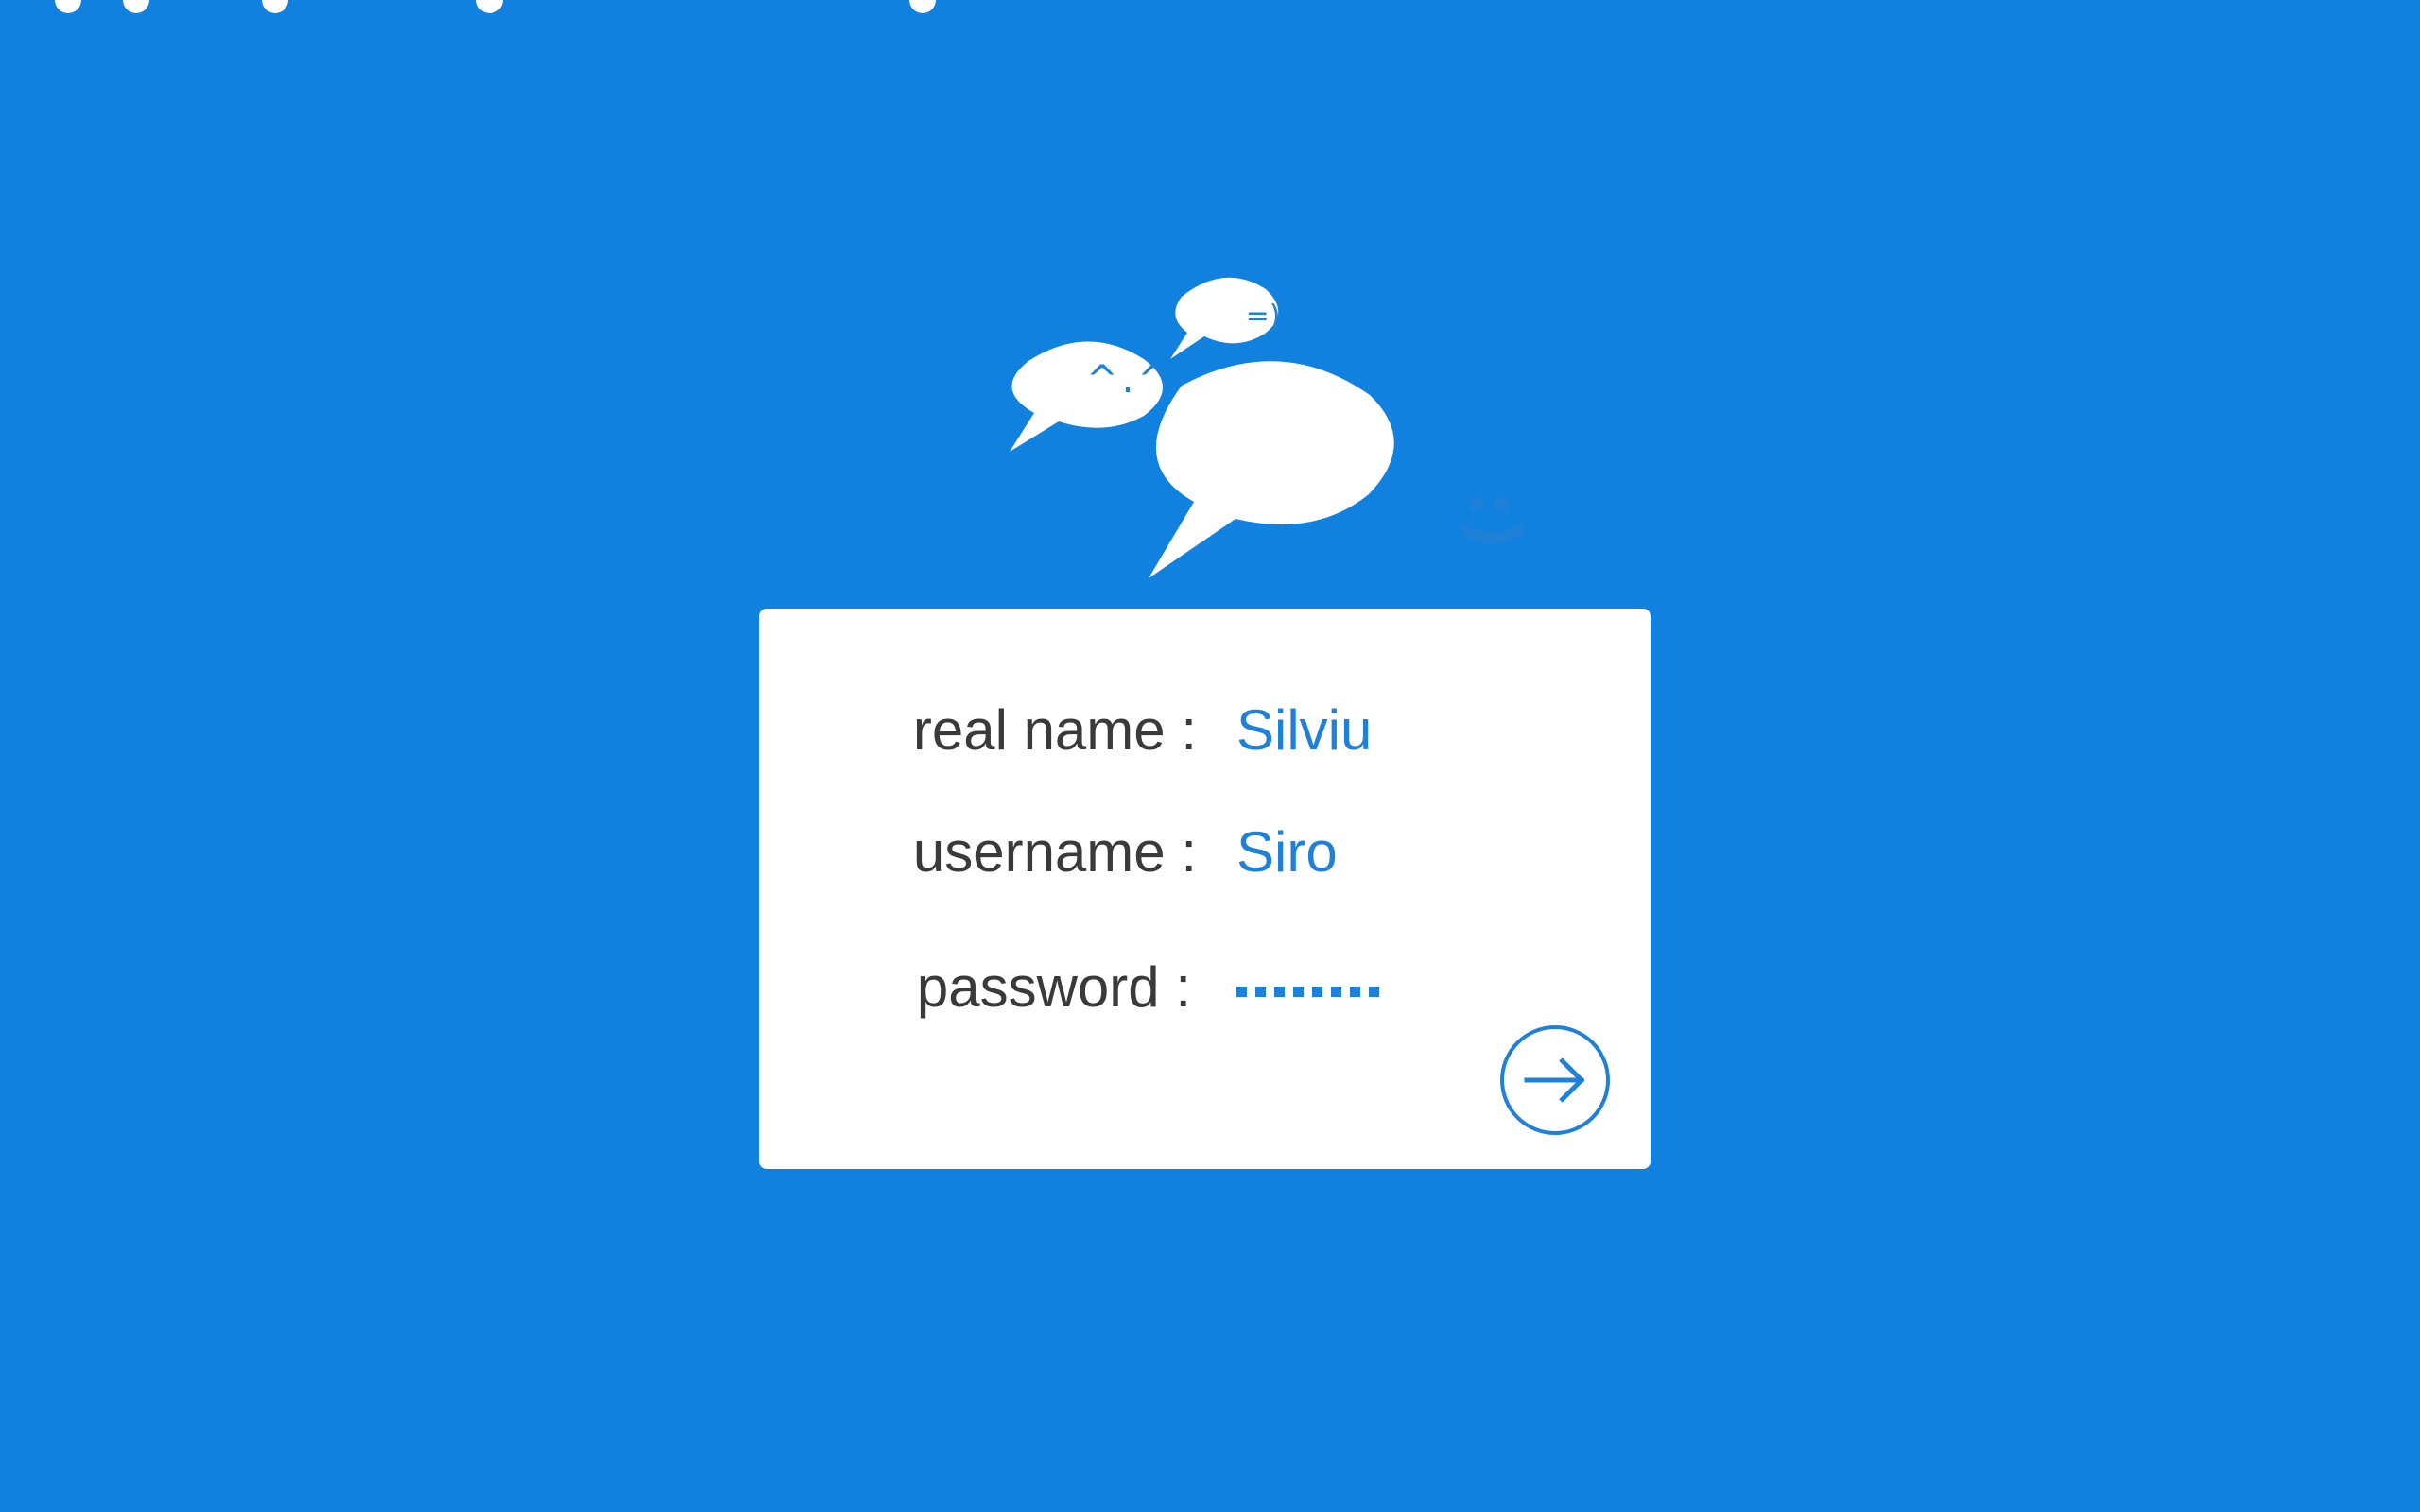 The width and height of the screenshot is (2420, 1512). What do you see at coordinates (1304, 730) in the screenshot?
I see `real-name-field: Silviu` at bounding box center [1304, 730].